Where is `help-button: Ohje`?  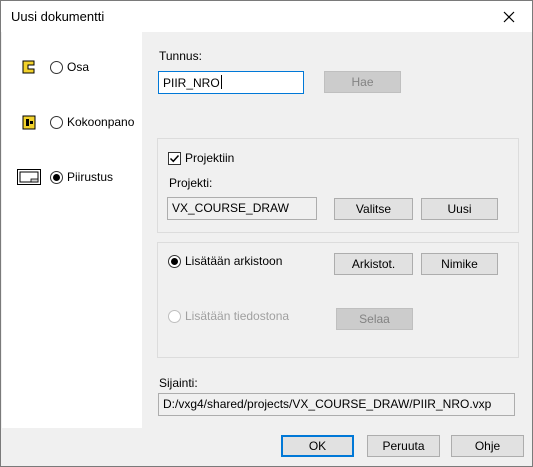
help-button: Ohje is located at coordinates (487, 446).